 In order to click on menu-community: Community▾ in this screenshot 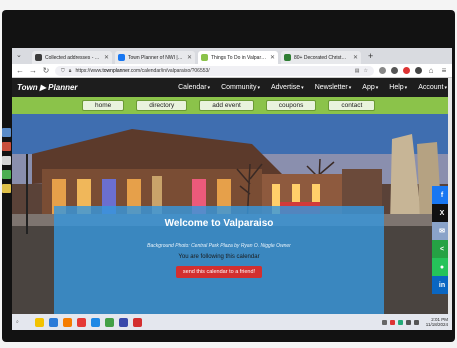, I will do `click(240, 87)`.